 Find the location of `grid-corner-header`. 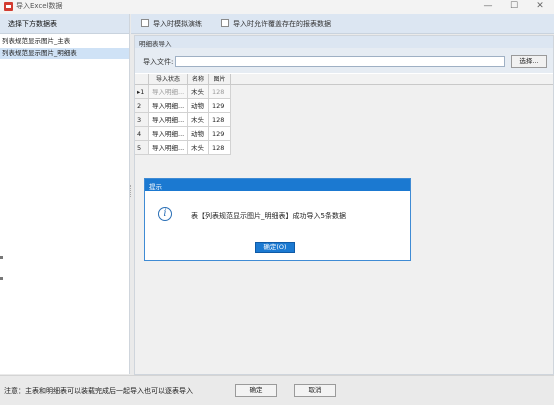

grid-corner-header is located at coordinates (142, 79).